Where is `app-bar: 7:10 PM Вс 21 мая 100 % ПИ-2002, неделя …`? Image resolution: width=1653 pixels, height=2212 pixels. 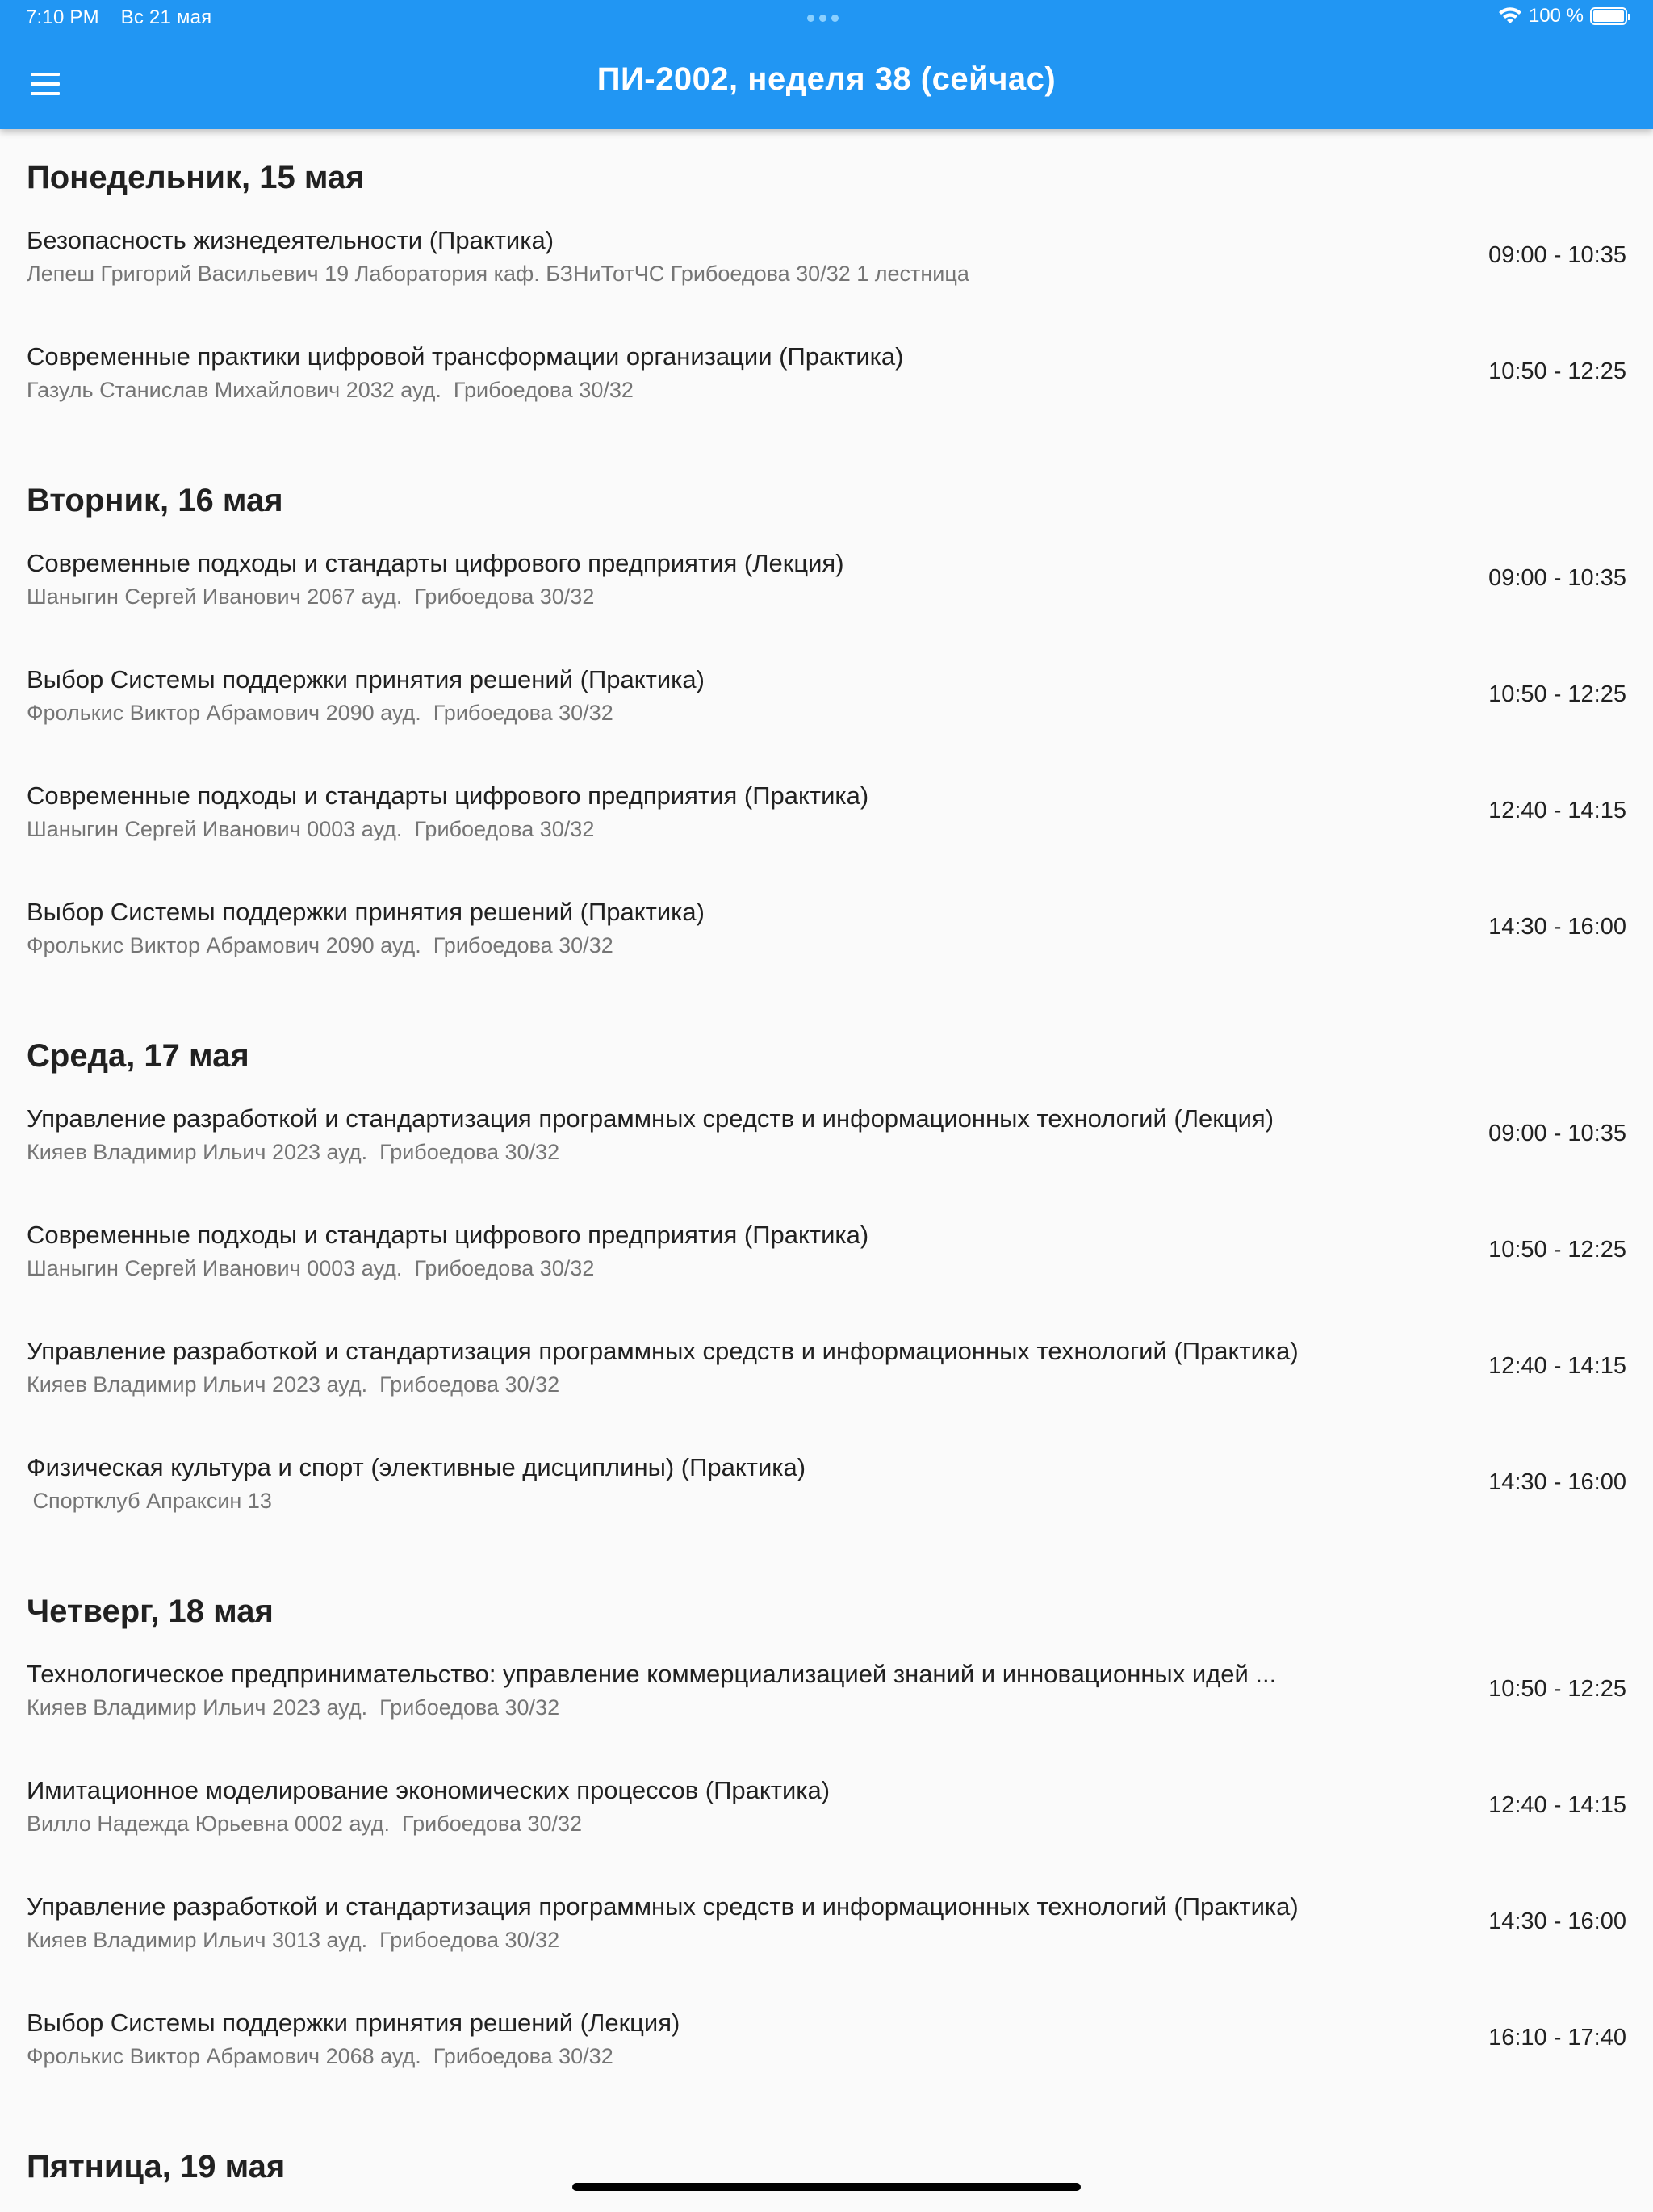
app-bar: 7:10 PM Вс 21 мая 100 % ПИ-2002, неделя … is located at coordinates (826, 64).